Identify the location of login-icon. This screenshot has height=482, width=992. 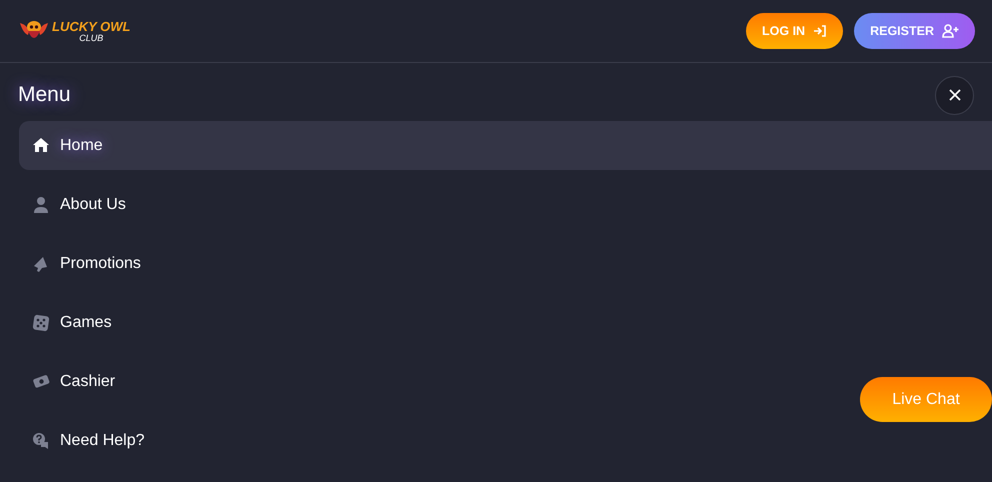
(820, 31).